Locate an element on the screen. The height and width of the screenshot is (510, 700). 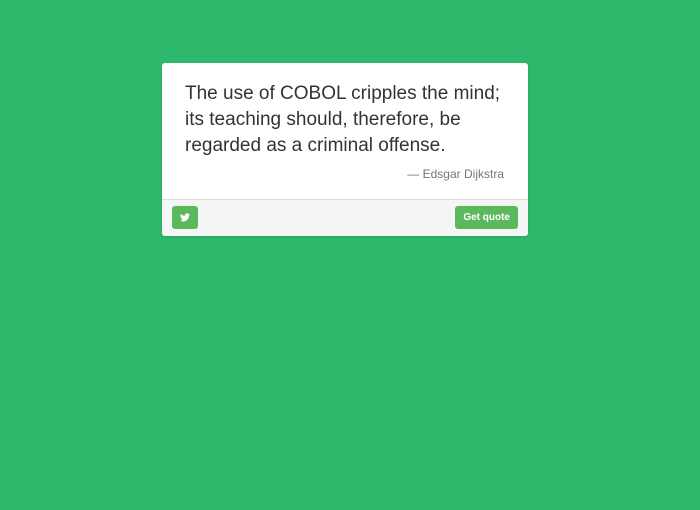
twitter-icon is located at coordinates (185, 217).